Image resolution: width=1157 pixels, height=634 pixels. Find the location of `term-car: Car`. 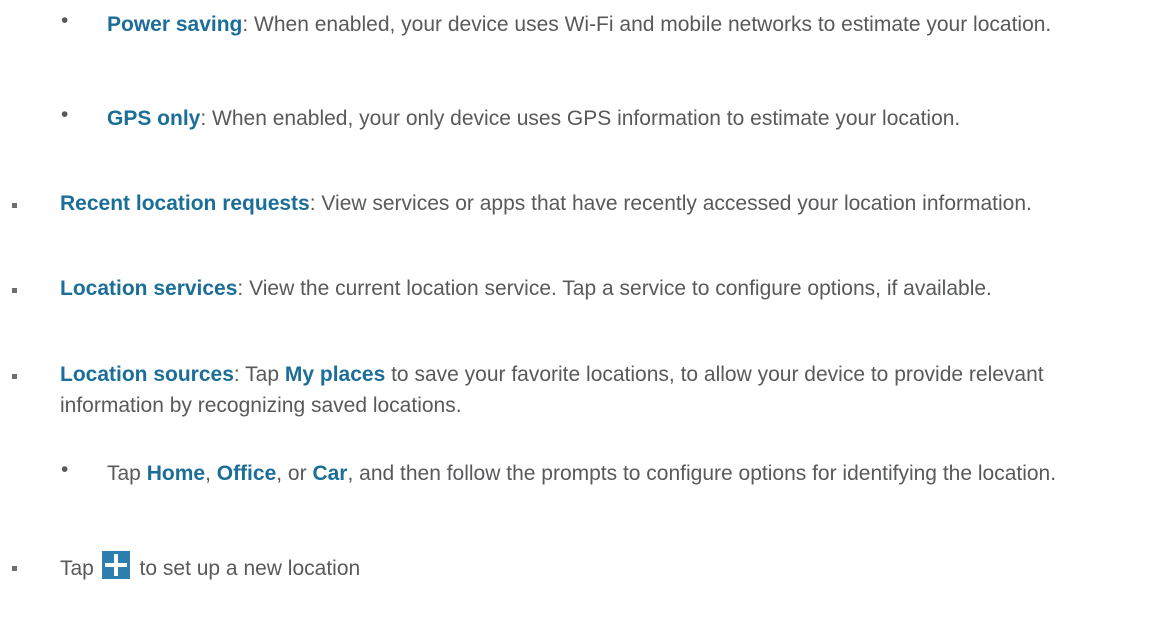

term-car: Car is located at coordinates (330, 473).